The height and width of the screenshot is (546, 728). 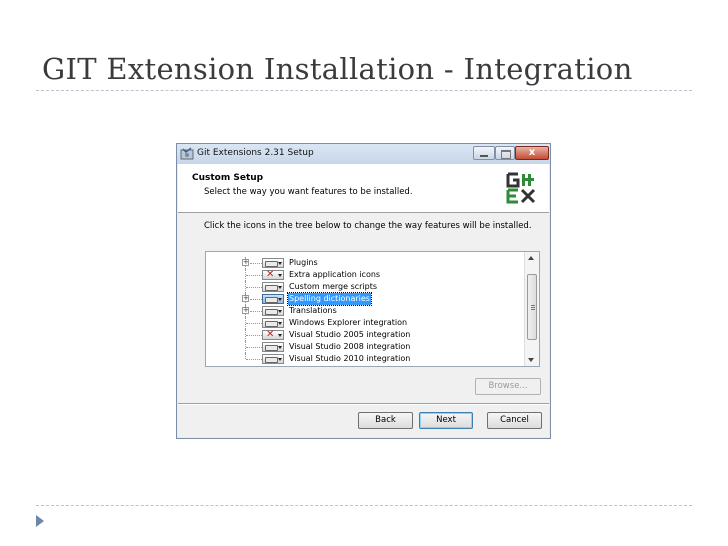 What do you see at coordinates (484, 153) in the screenshot?
I see `minimize-button` at bounding box center [484, 153].